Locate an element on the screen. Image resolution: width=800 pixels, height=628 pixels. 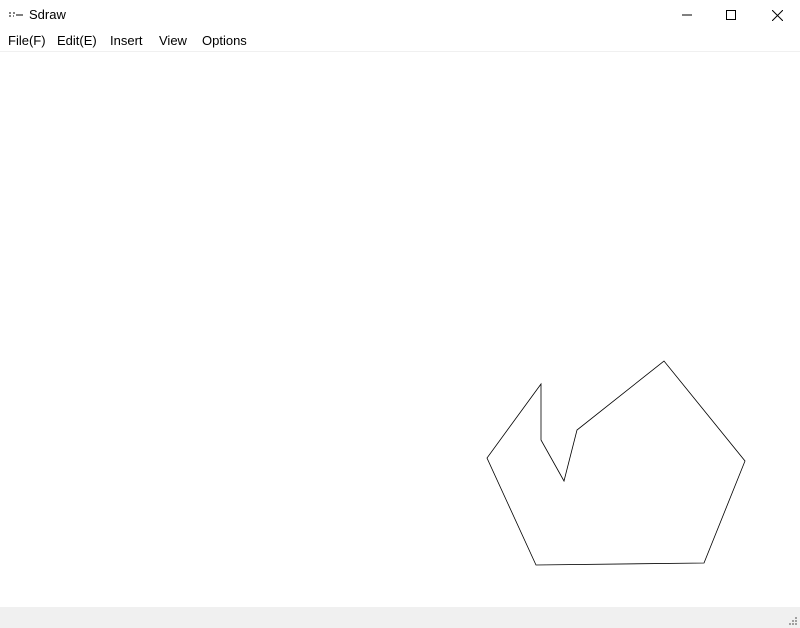
maximize-icon is located at coordinates (731, 15).